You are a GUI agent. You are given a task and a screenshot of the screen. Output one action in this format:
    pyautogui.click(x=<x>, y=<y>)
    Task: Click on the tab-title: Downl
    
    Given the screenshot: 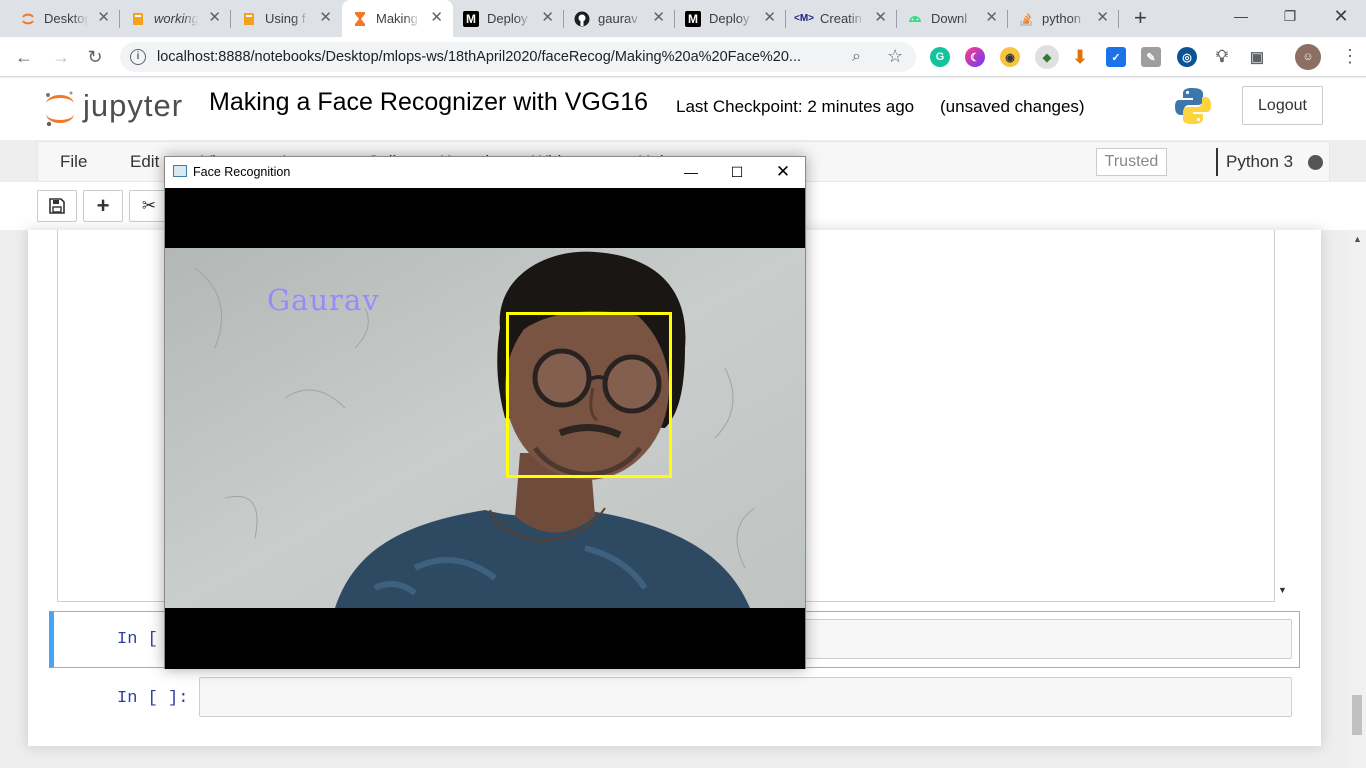 What is the action you would take?
    pyautogui.click(x=949, y=18)
    